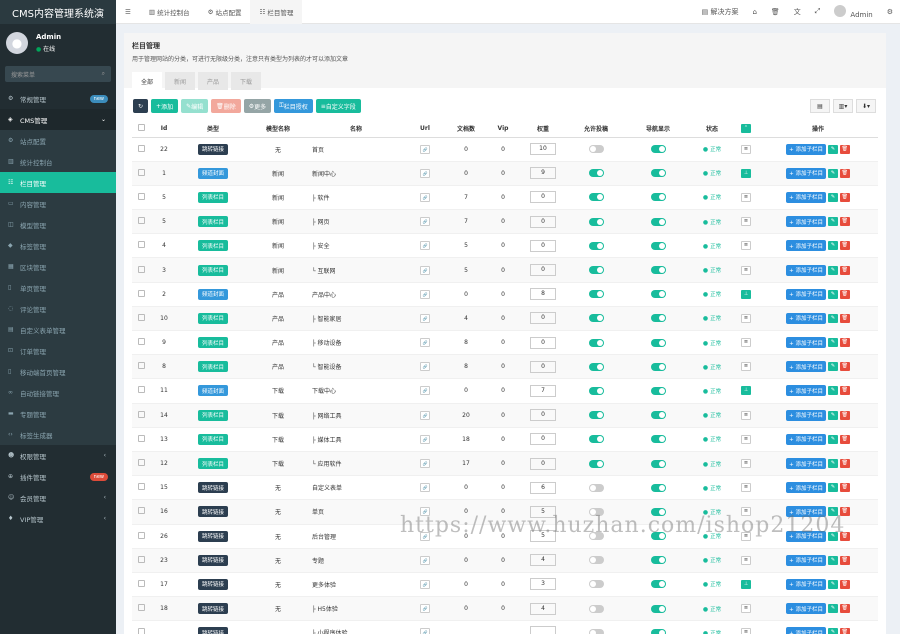  Describe the element at coordinates (58, 329) in the screenshot. I see `sidebar-item-11: ▤ 自定义表单管理` at that location.